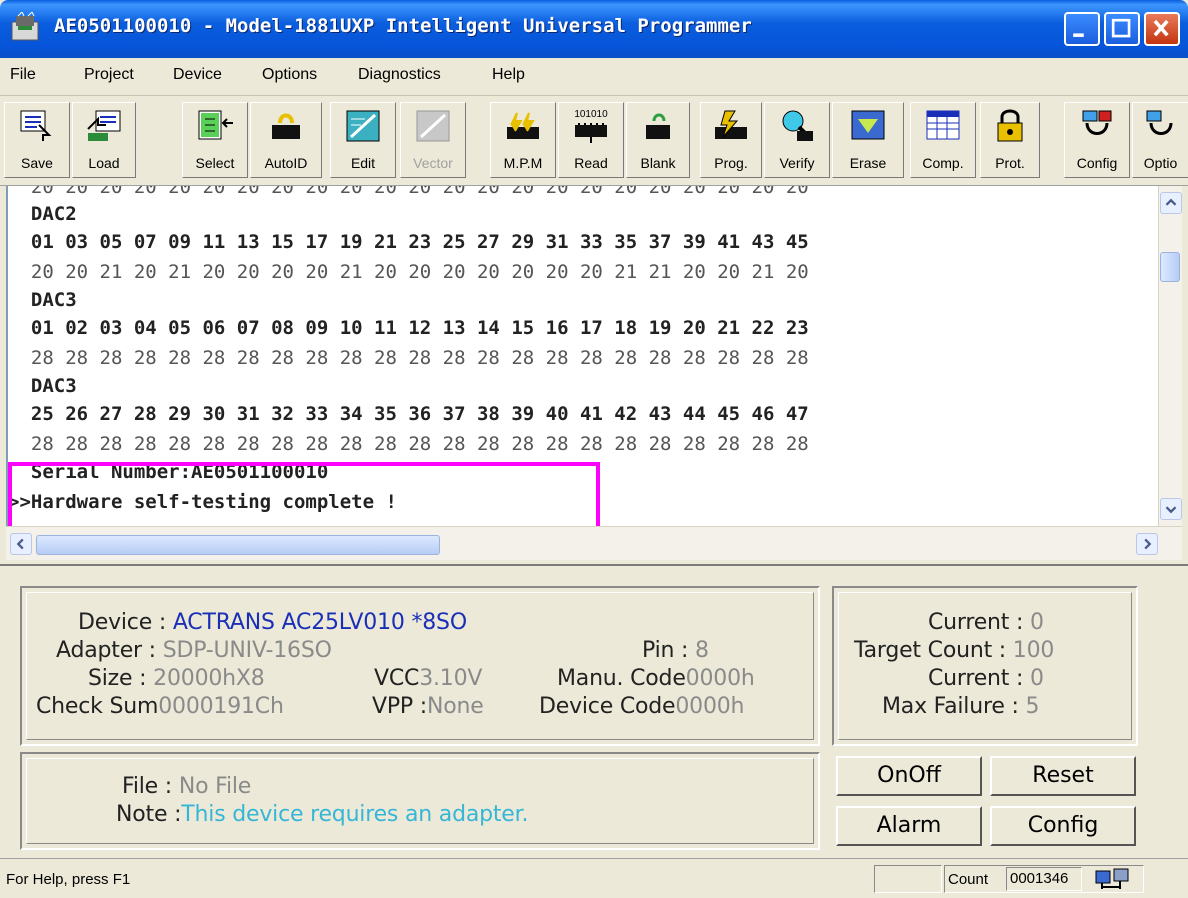 The image size is (1188, 898). Describe the element at coordinates (1122, 29) in the screenshot. I see `maximize-button` at that location.